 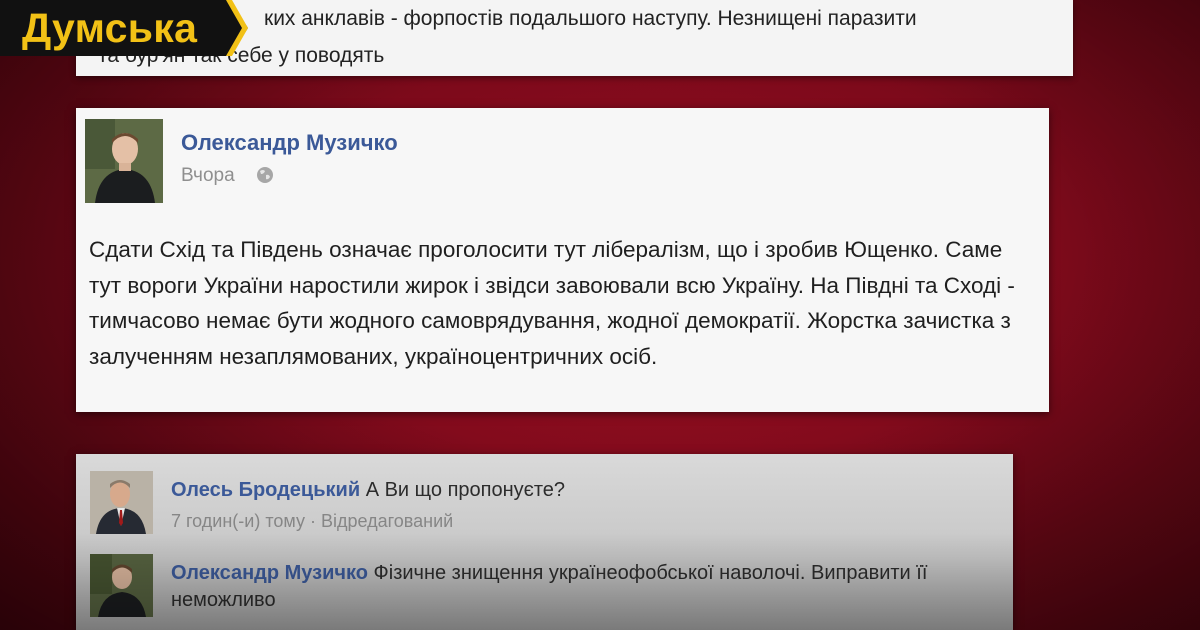 What do you see at coordinates (110, 28) in the screenshot?
I see `brand-name: Думська` at bounding box center [110, 28].